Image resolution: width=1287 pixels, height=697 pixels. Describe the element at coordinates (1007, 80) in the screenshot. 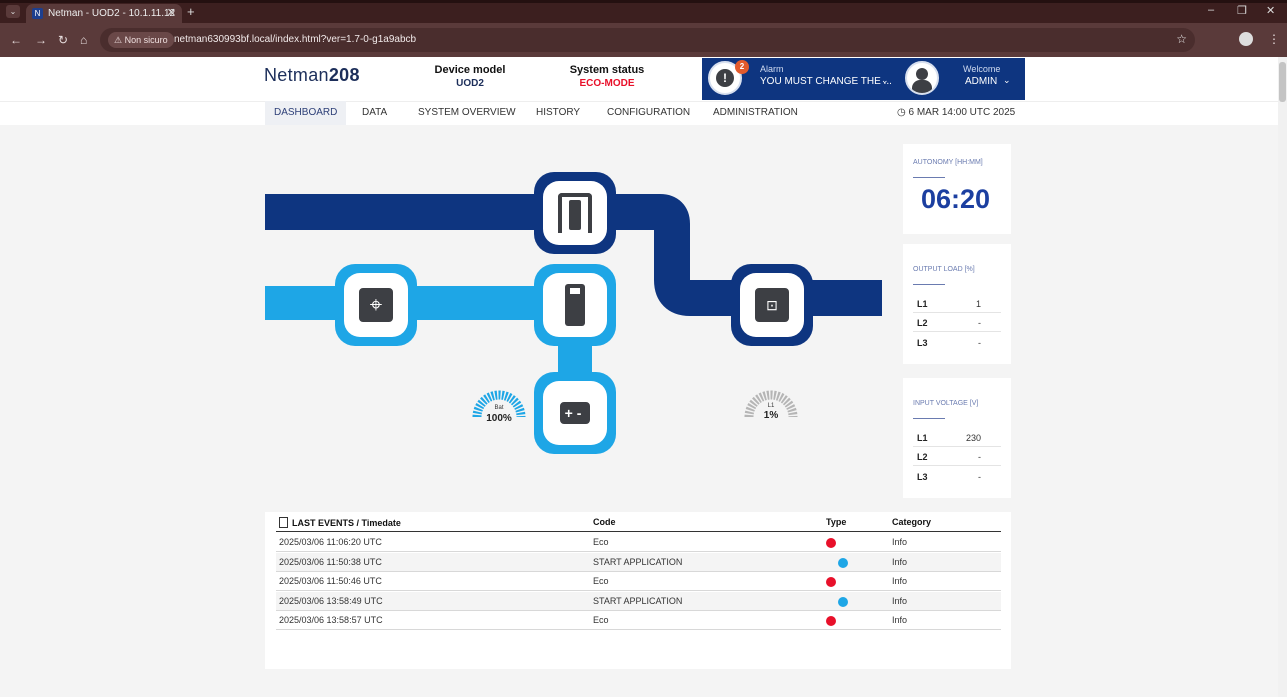

I see `user-chevron-down-icon: ⌄` at that location.